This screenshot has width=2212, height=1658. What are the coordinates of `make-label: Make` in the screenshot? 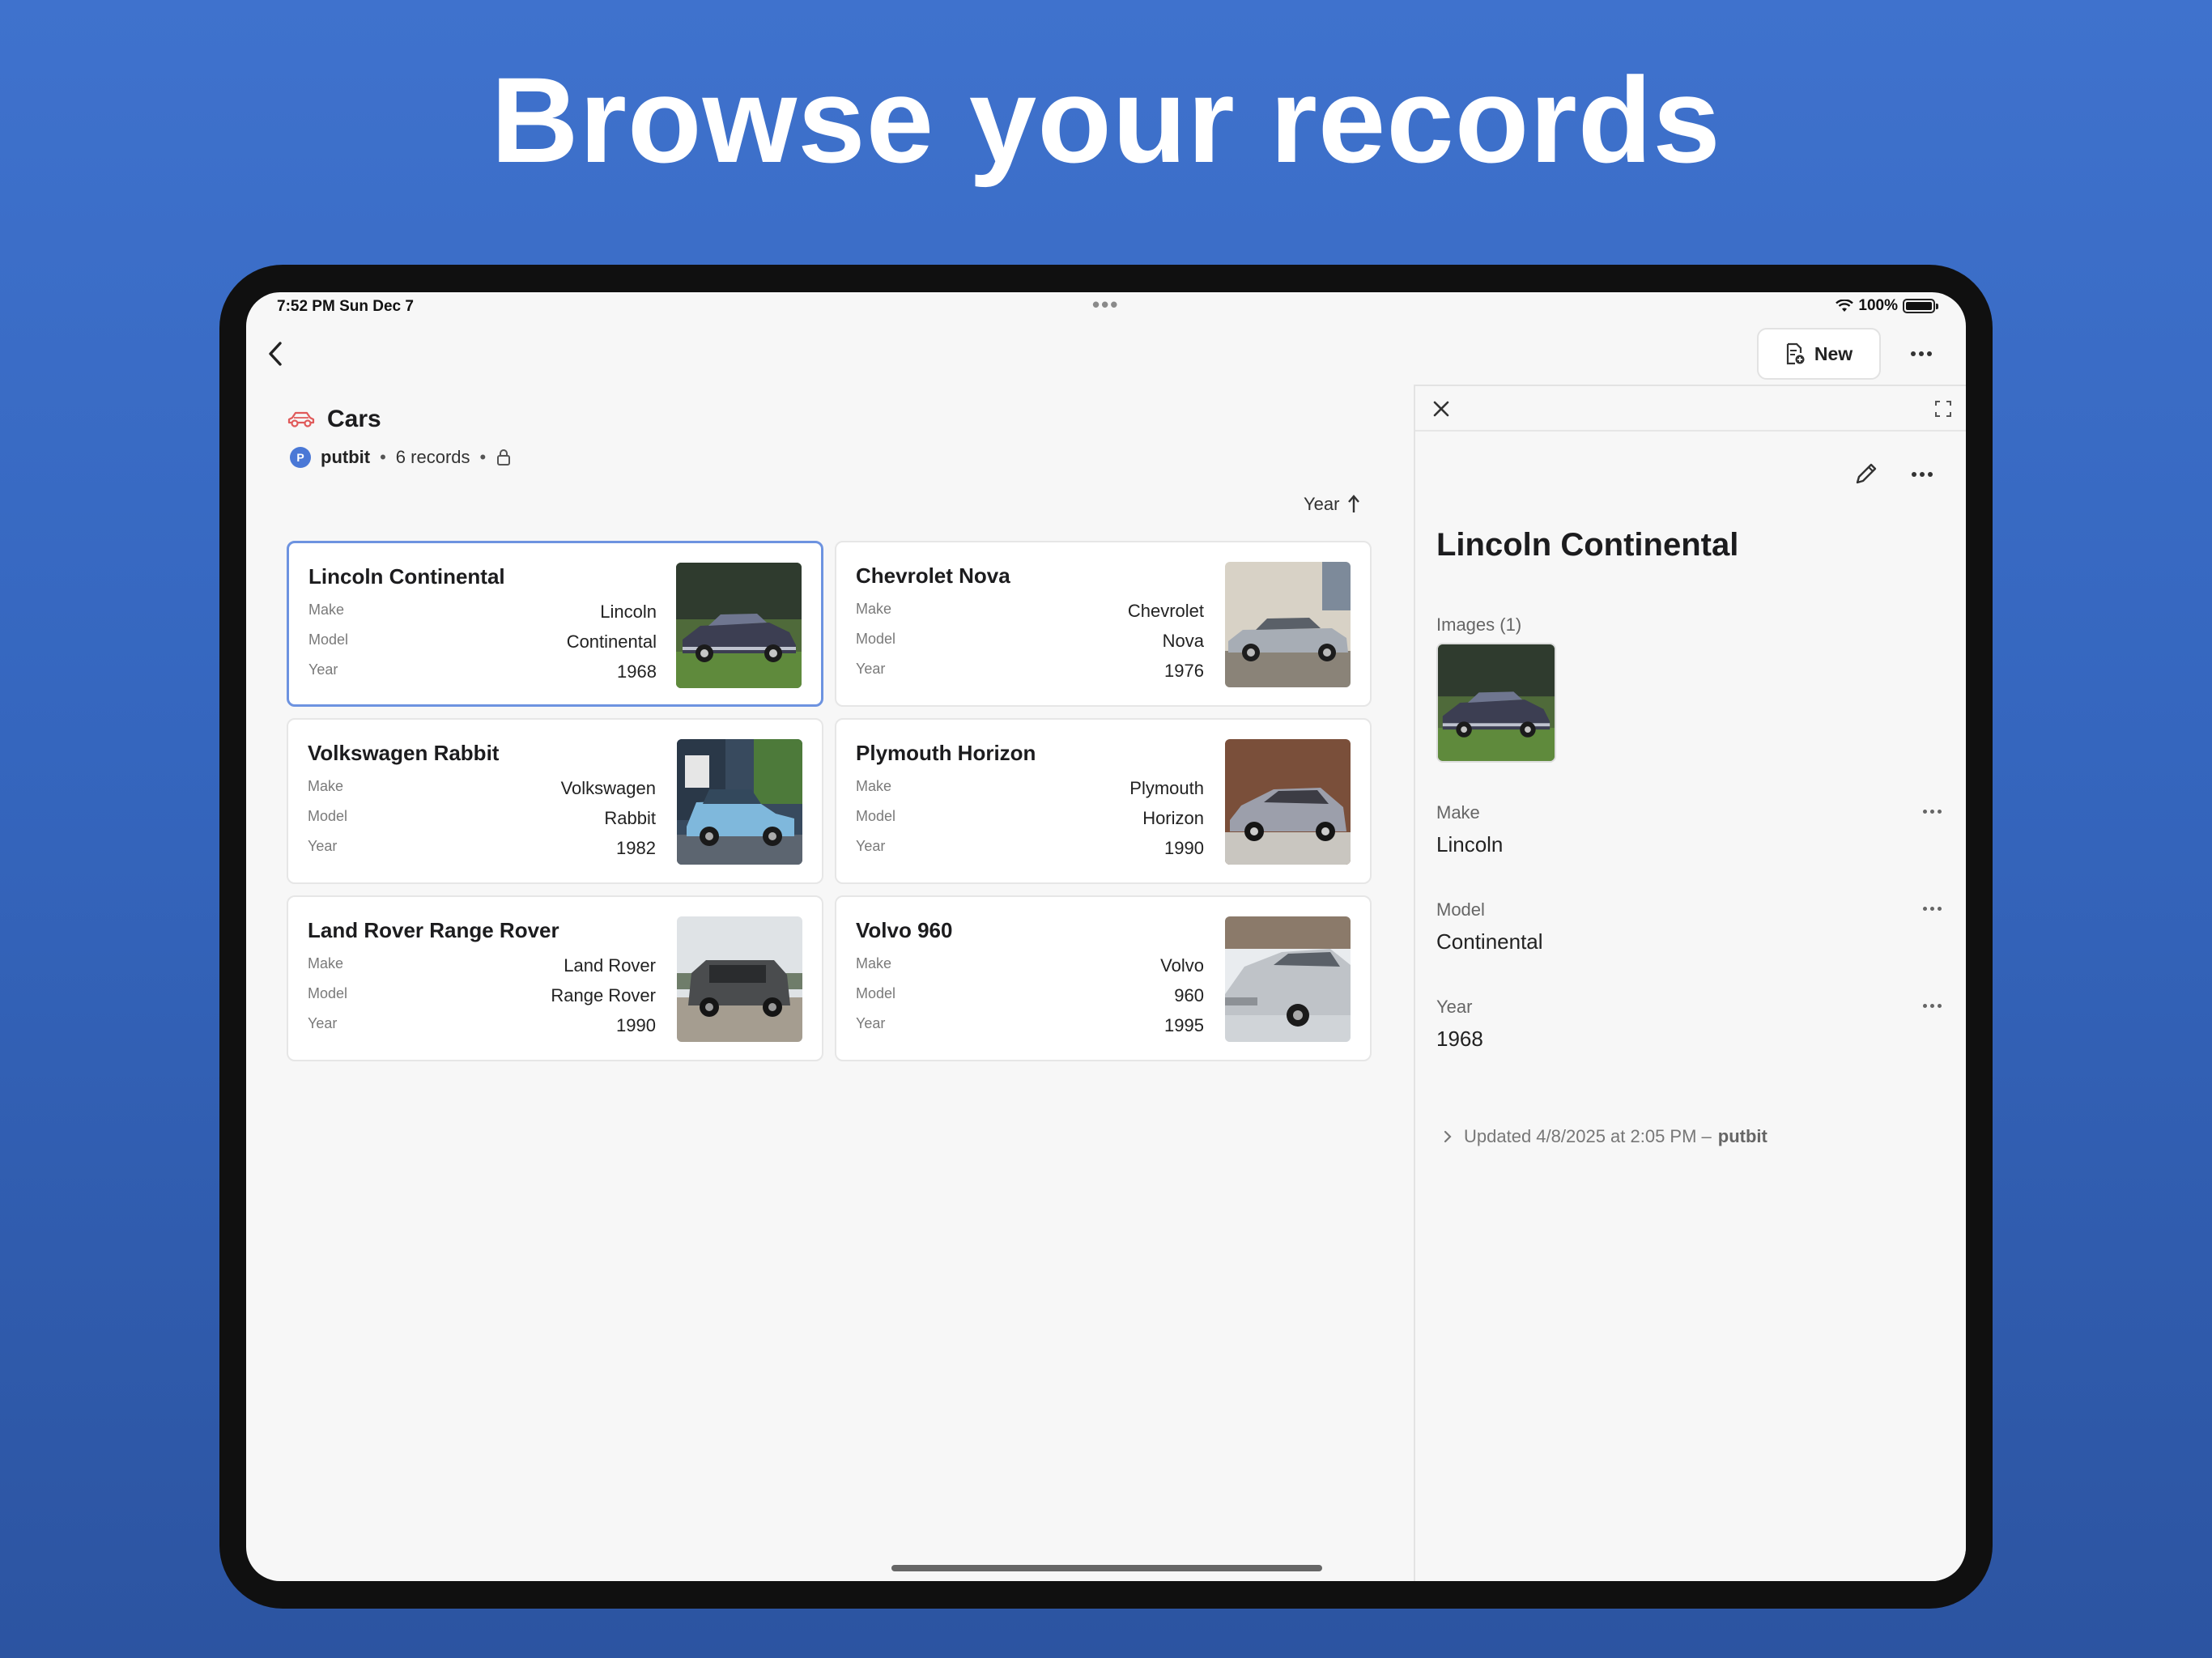 It's located at (1458, 812).